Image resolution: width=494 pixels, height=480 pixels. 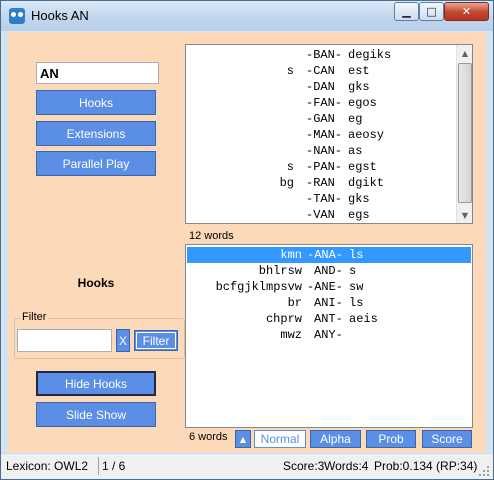 I want to click on filter-input, so click(x=64, y=340).